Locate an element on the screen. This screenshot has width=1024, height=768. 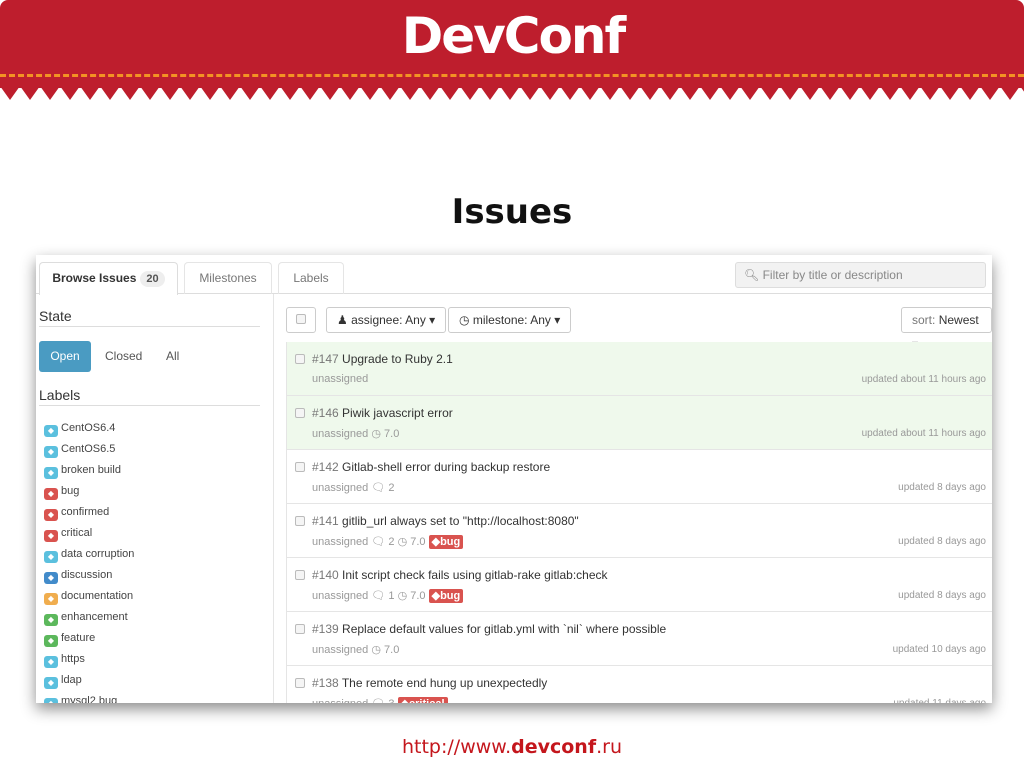
sort-prefix: sort: is located at coordinates (924, 320).